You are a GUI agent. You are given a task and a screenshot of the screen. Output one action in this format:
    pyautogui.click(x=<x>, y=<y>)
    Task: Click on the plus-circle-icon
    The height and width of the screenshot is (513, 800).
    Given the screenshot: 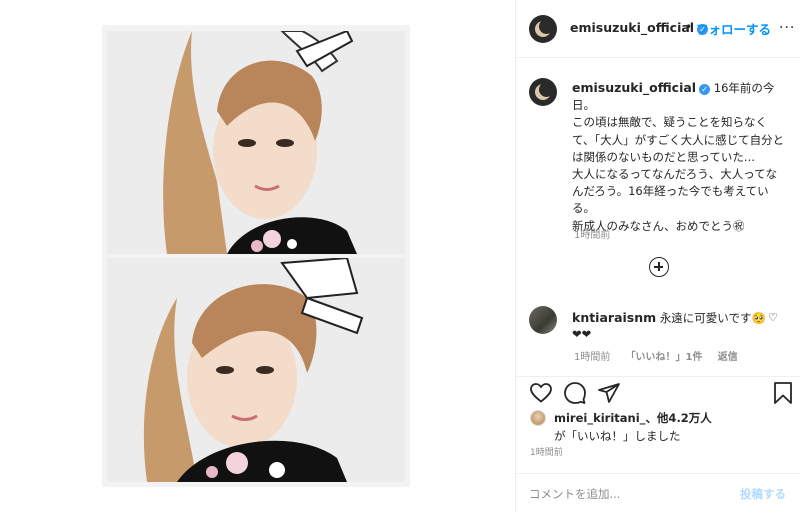 What is the action you would take?
    pyautogui.click(x=659, y=267)
    